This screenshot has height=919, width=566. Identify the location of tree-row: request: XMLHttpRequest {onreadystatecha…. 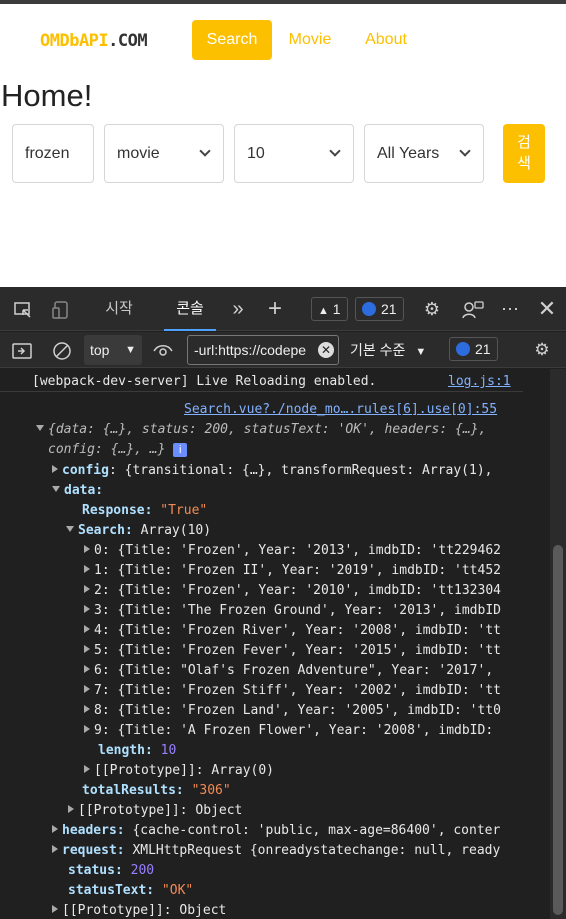
(261, 851).